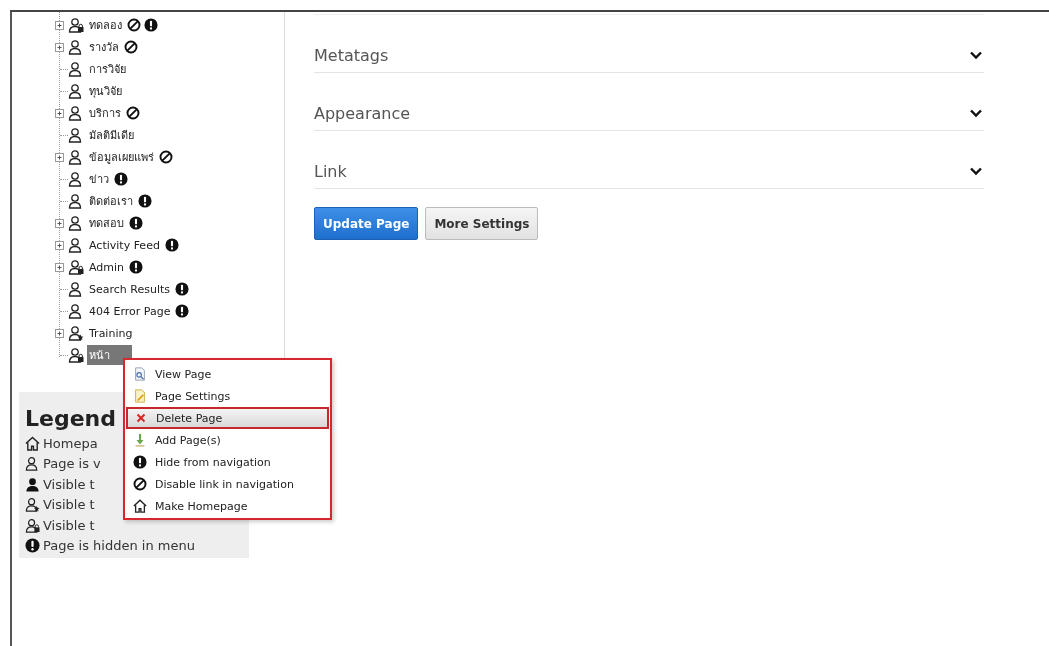 This screenshot has width=1049, height=646. I want to click on legend-text: Homepa, so click(70, 443).